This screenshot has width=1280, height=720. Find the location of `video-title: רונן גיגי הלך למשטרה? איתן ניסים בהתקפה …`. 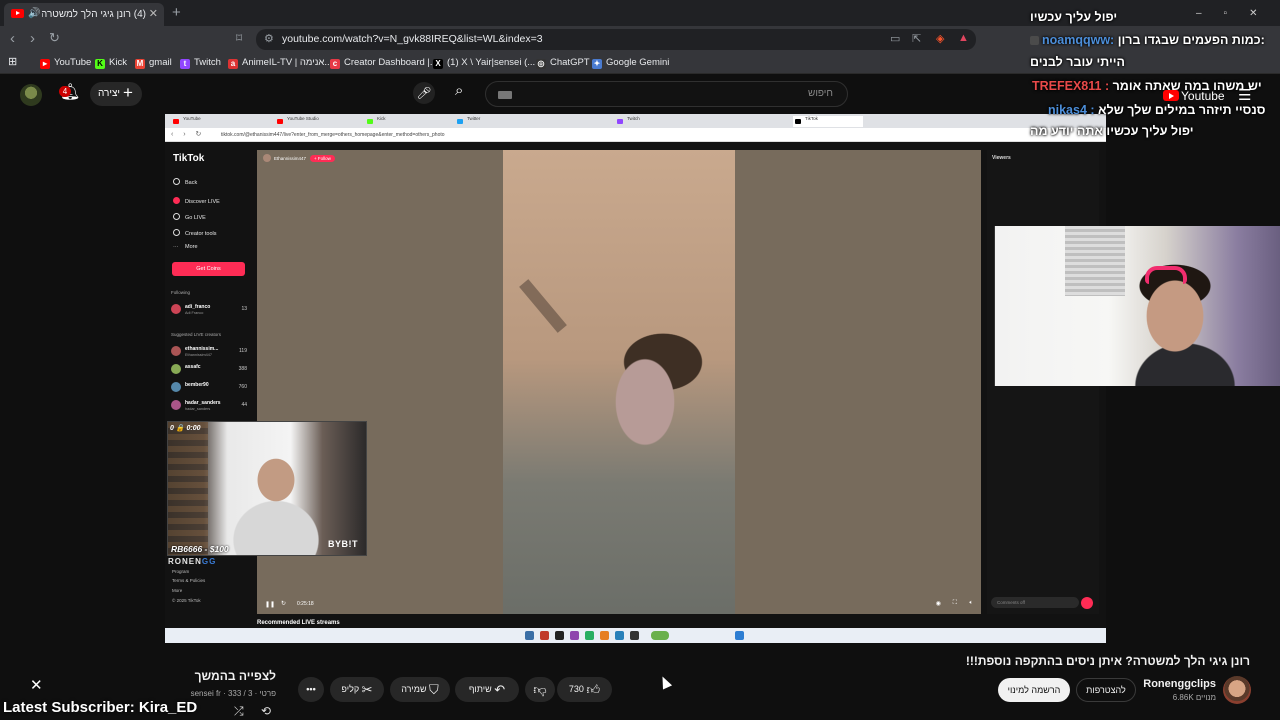

video-title: רונן גיגי הלך למשטרה? איתן ניסים בהתקפה … is located at coordinates (1107, 661).